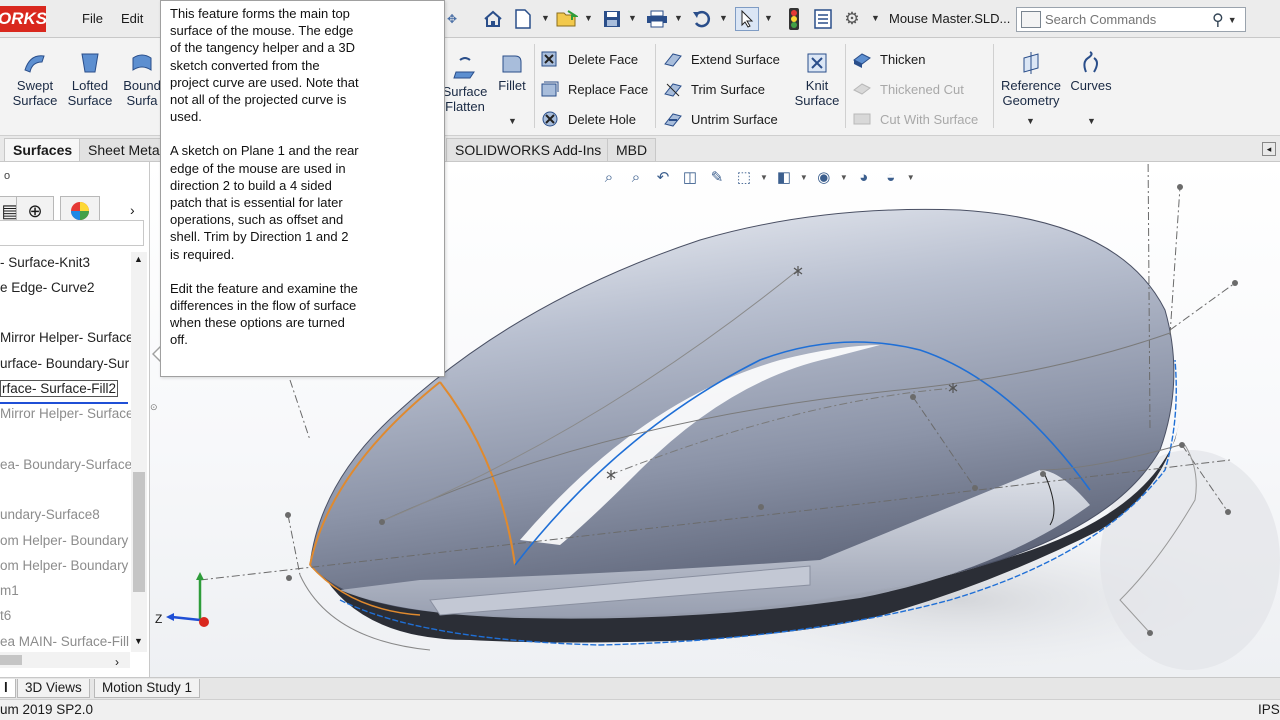 The width and height of the screenshot is (1280, 720). What do you see at coordinates (66, 464) in the screenshot?
I see `tree-item: ea- Boundary-Surface` at bounding box center [66, 464].